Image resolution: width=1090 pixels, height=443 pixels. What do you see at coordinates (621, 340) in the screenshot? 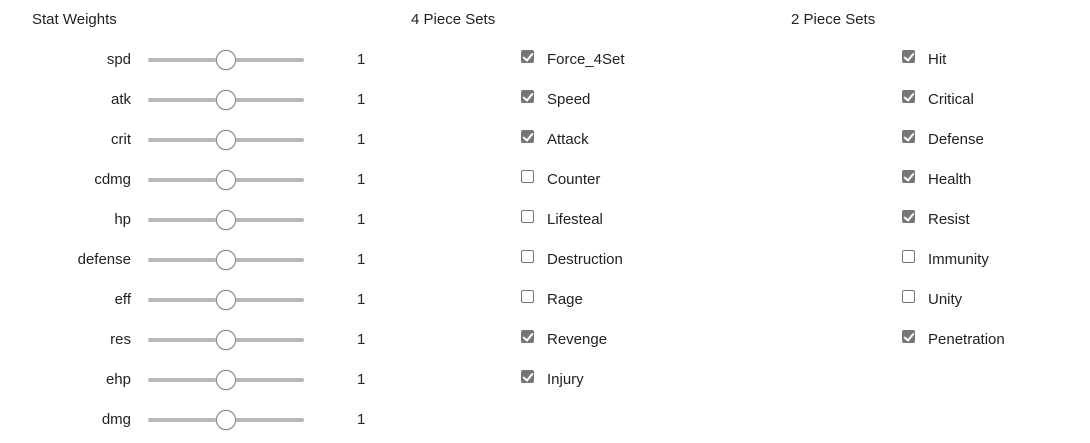
I see `four-set-revenge: Revenge` at bounding box center [621, 340].